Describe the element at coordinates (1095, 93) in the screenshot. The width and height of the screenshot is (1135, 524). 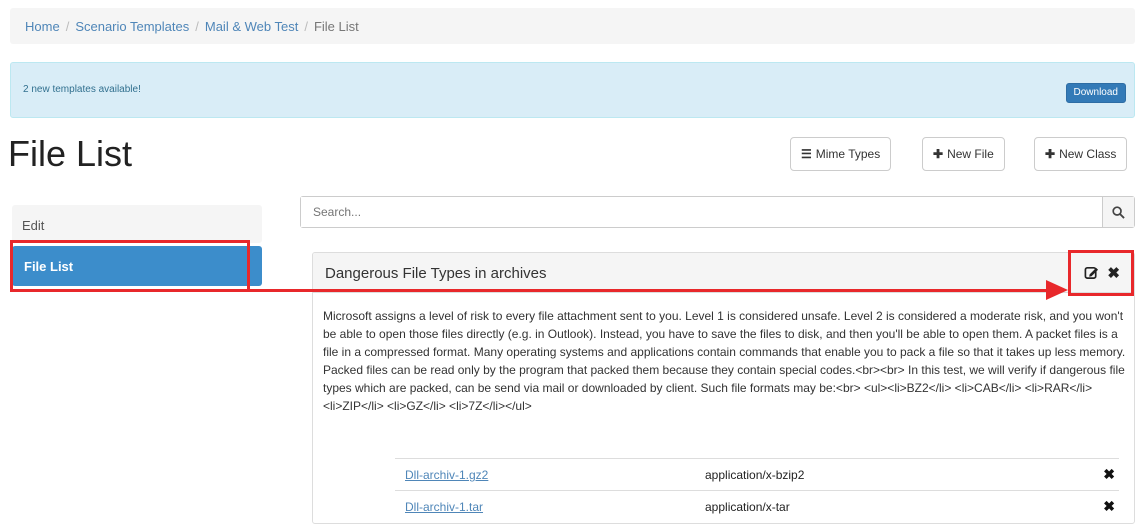
I see `download-button: Download` at that location.